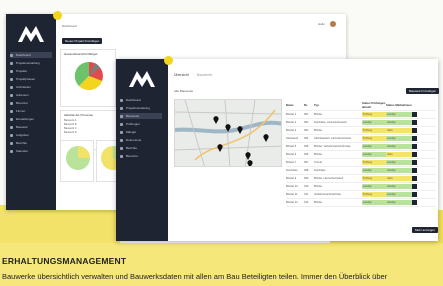 The width and height of the screenshot is (443, 286). Describe the element at coordinates (130, 140) in the screenshot. I see `sidebar-item: Dokumente` at that location.